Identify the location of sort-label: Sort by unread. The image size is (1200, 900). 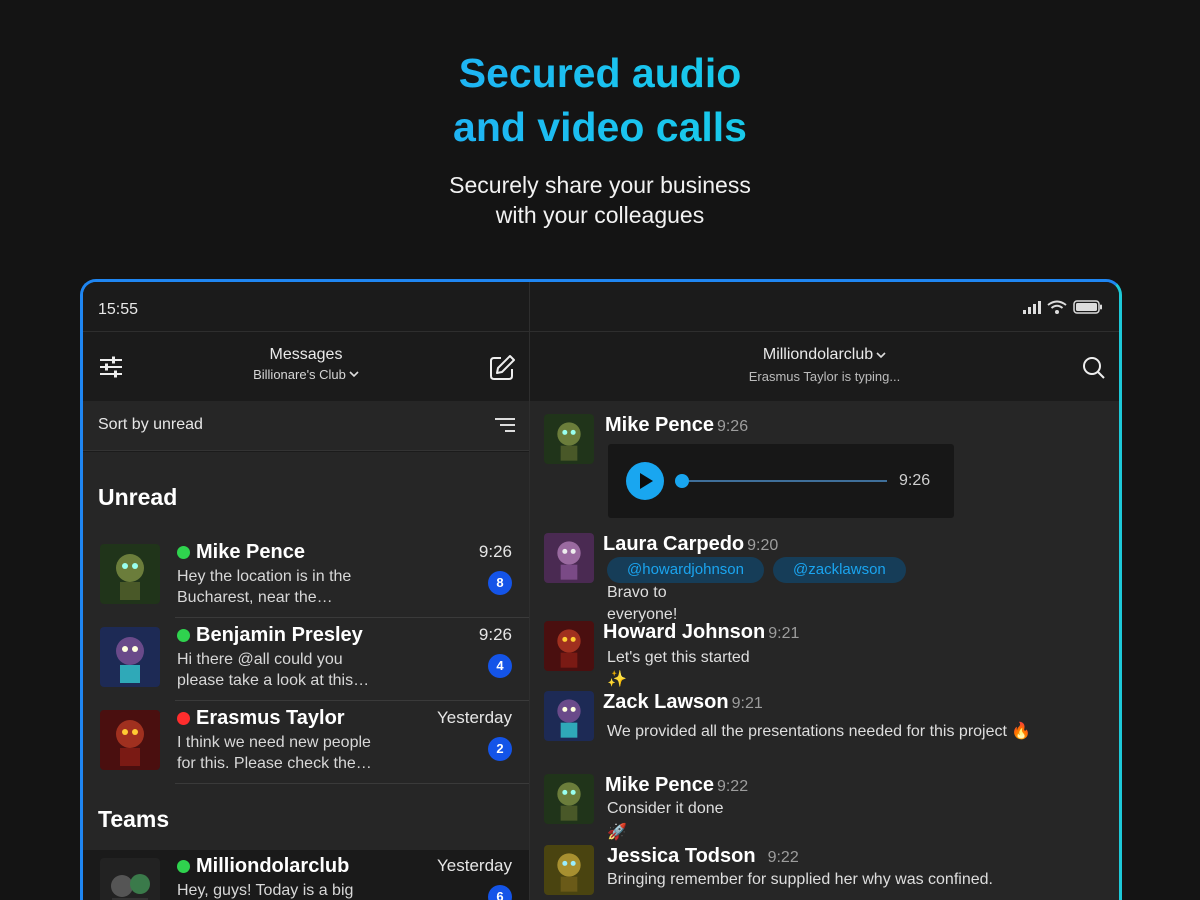
(150, 424).